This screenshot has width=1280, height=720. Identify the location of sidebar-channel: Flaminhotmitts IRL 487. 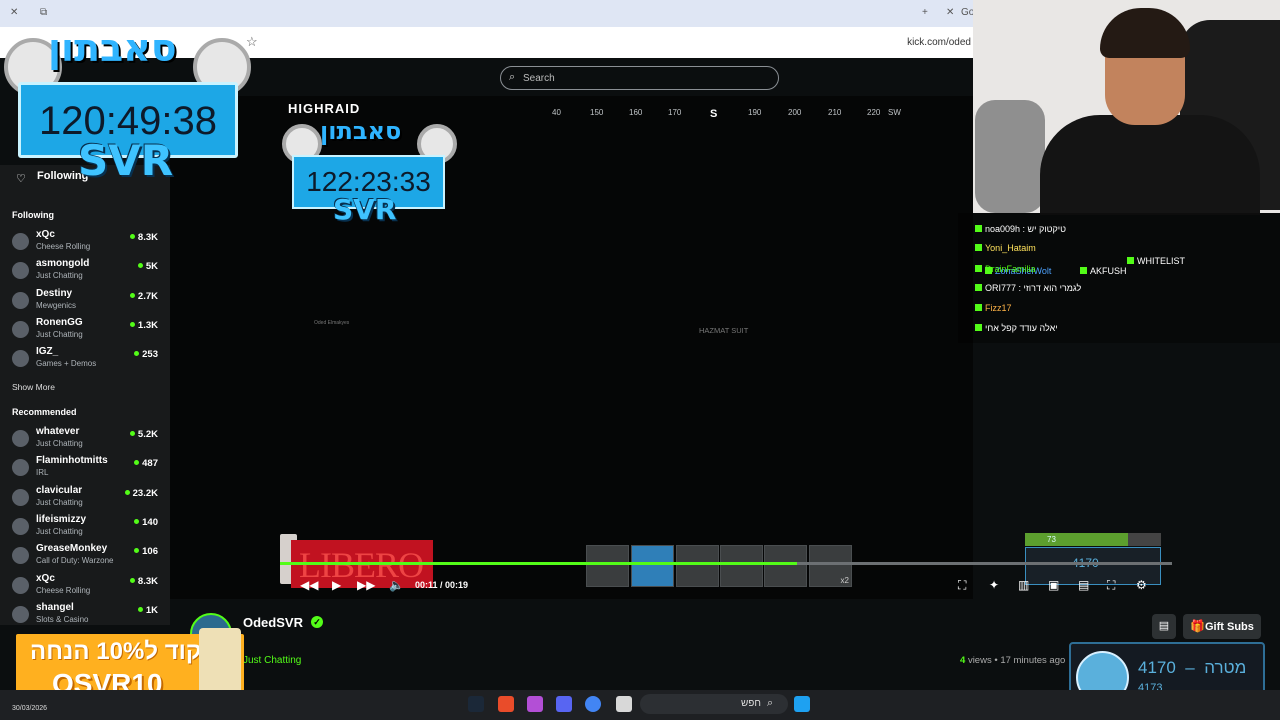
(85, 467).